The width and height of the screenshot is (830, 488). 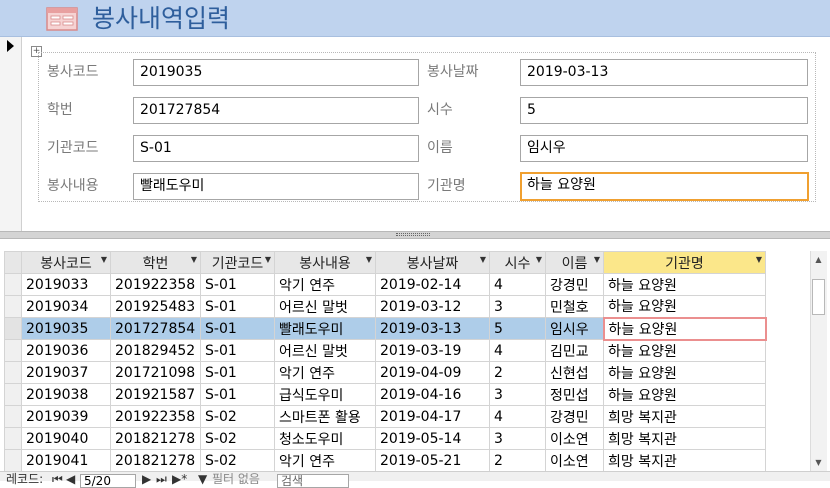 What do you see at coordinates (325, 438) in the screenshot?
I see `table-cell: 청소도우미` at bounding box center [325, 438].